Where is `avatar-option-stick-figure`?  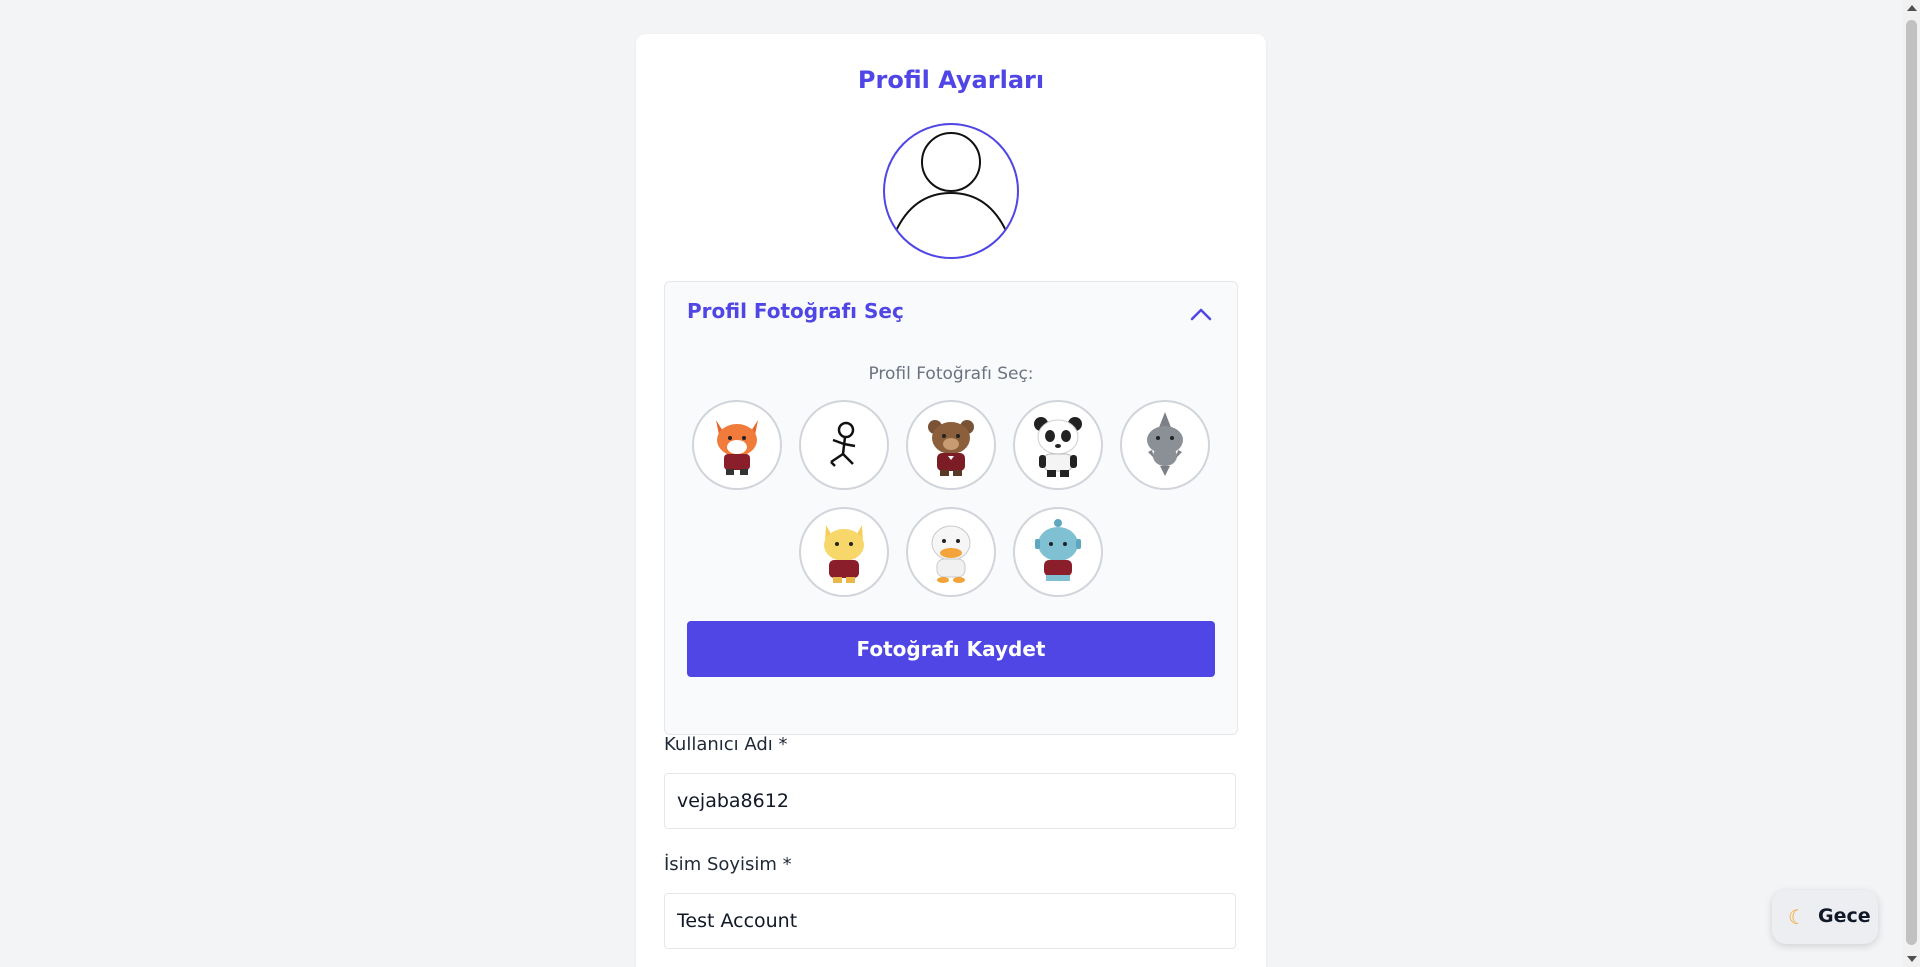
avatar-option-stick-figure is located at coordinates (844, 445).